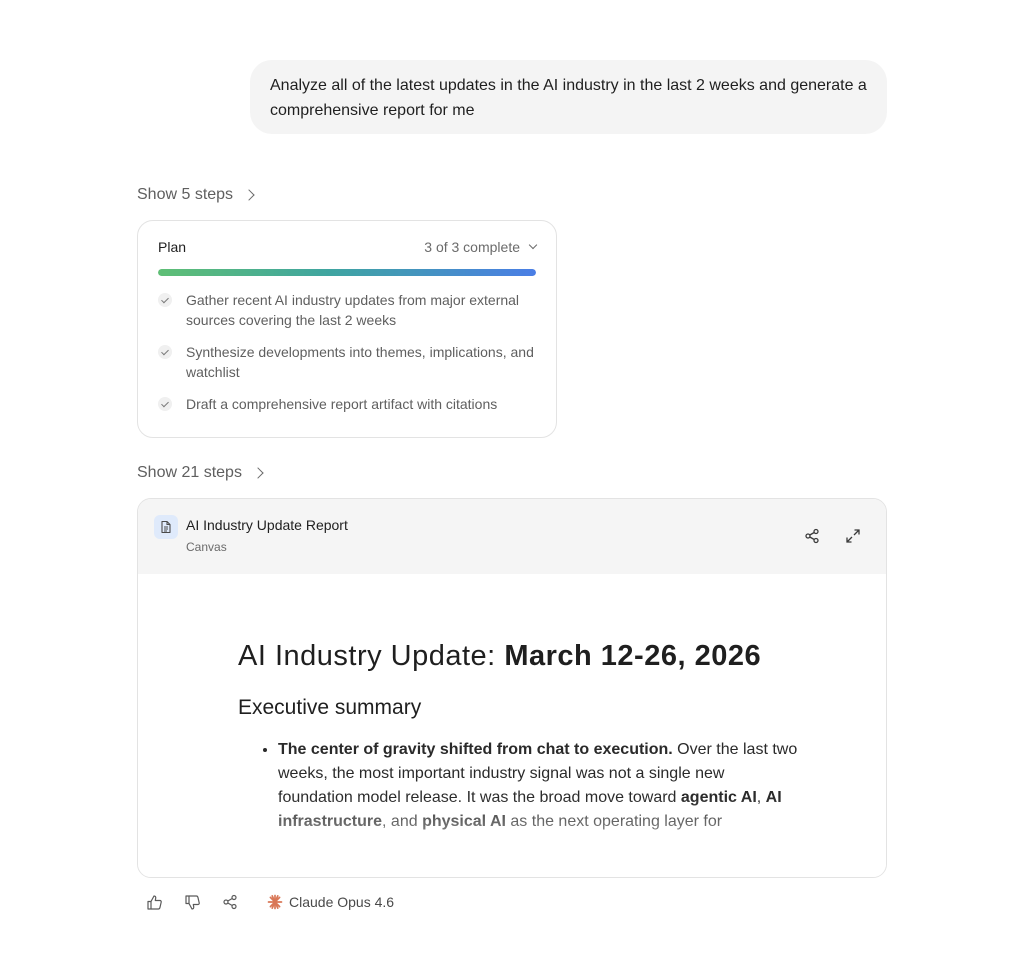  Describe the element at coordinates (512, 536) in the screenshot. I see `canvas-header: AI Industry Update Report Canvas` at that location.